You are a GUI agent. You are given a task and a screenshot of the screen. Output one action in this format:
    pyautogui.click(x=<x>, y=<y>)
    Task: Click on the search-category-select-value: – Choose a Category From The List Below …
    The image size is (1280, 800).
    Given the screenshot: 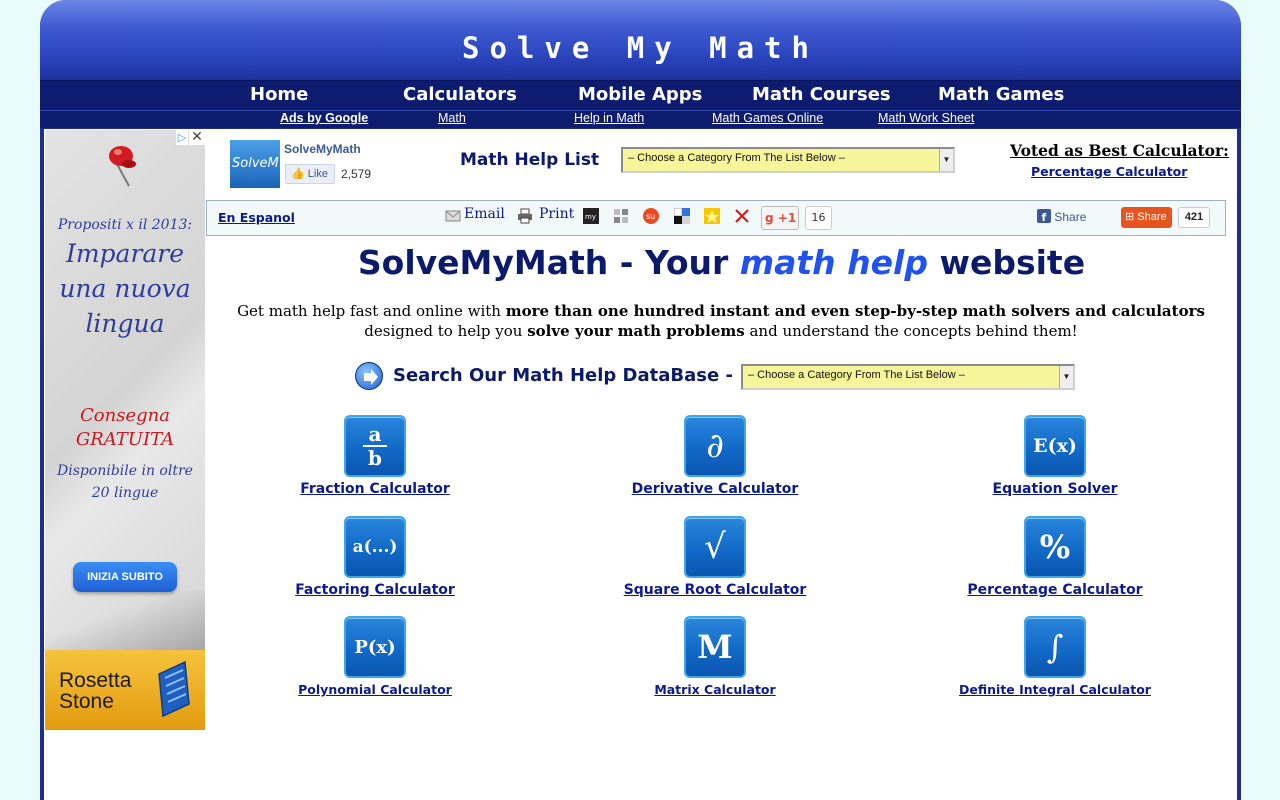 What is the action you would take?
    pyautogui.click(x=856, y=375)
    